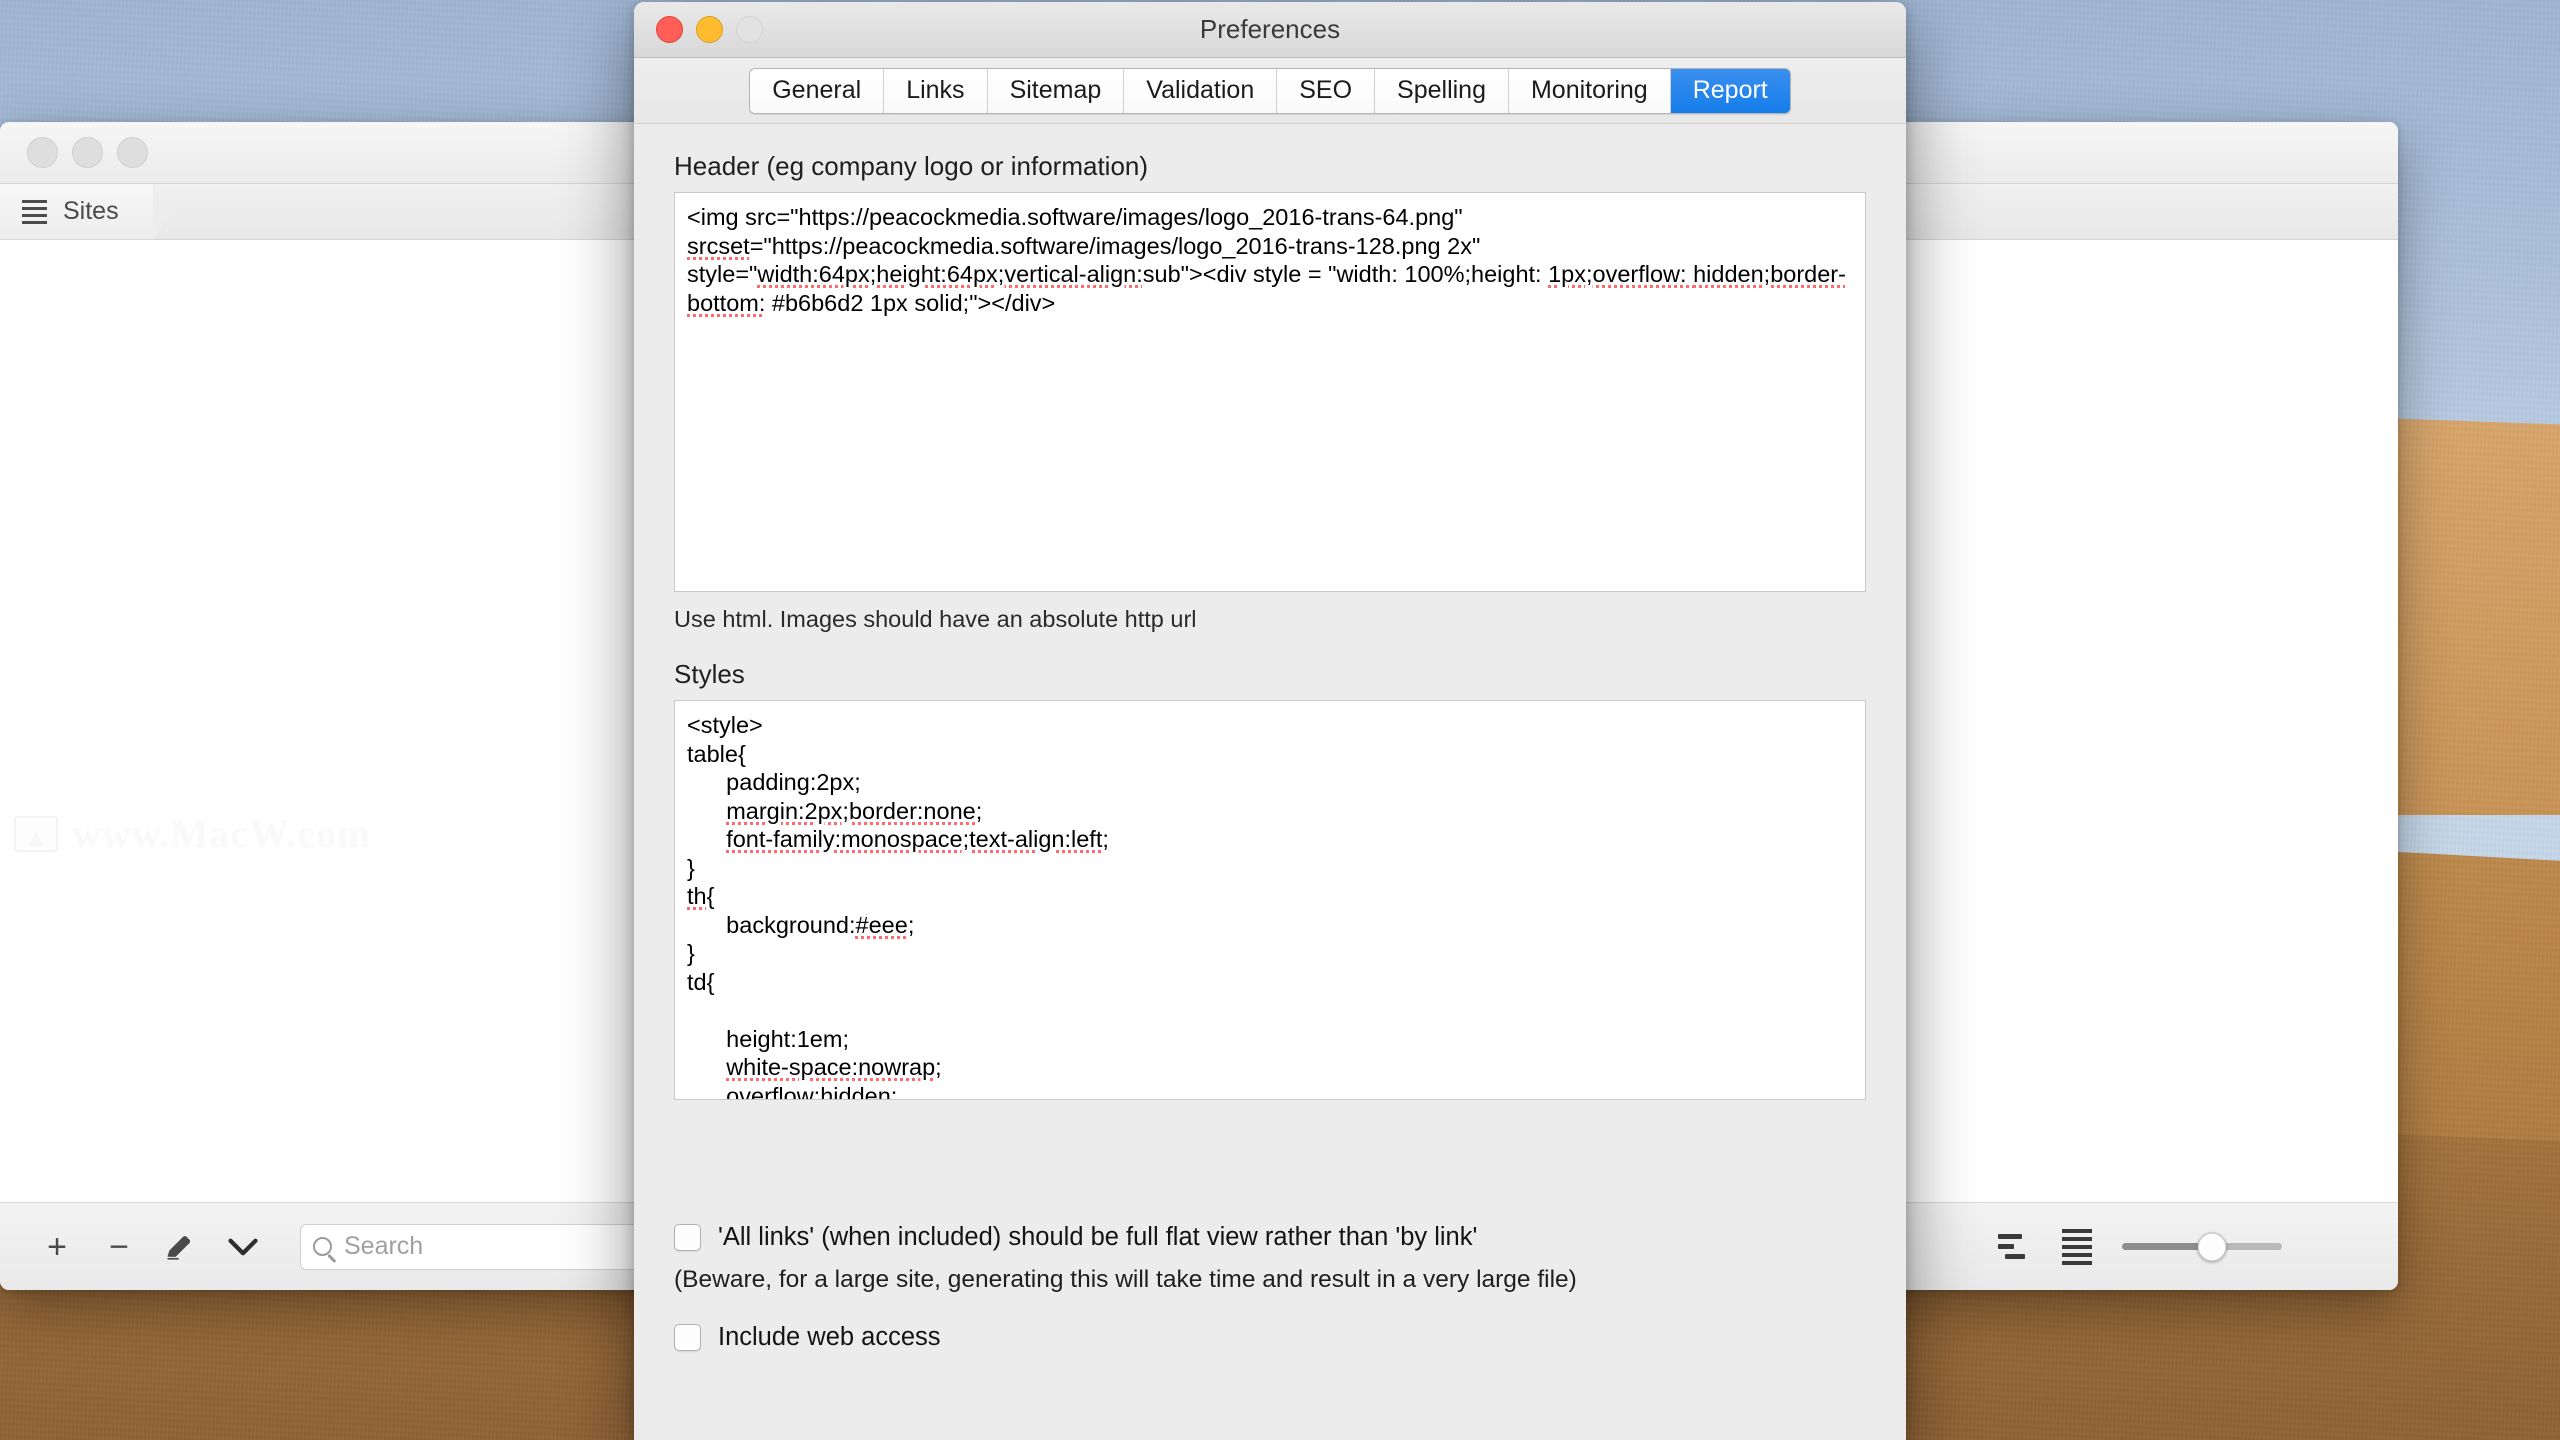 This screenshot has width=2560, height=1440. I want to click on tab-links: Links, so click(936, 90).